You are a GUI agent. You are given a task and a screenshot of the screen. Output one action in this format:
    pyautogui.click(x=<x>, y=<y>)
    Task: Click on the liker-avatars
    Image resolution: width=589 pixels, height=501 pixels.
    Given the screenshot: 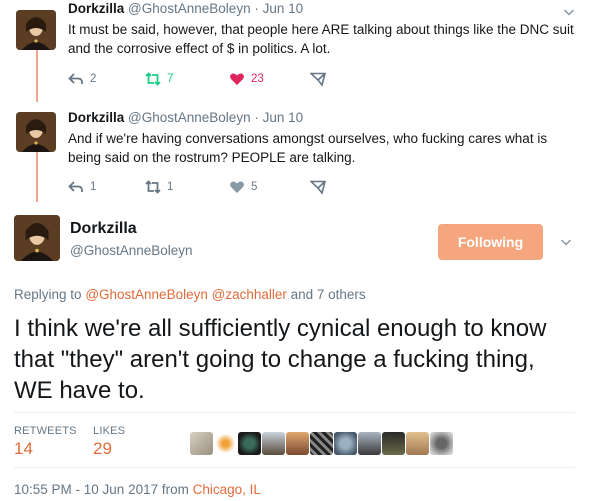 What is the action you would take?
    pyautogui.click(x=321, y=443)
    